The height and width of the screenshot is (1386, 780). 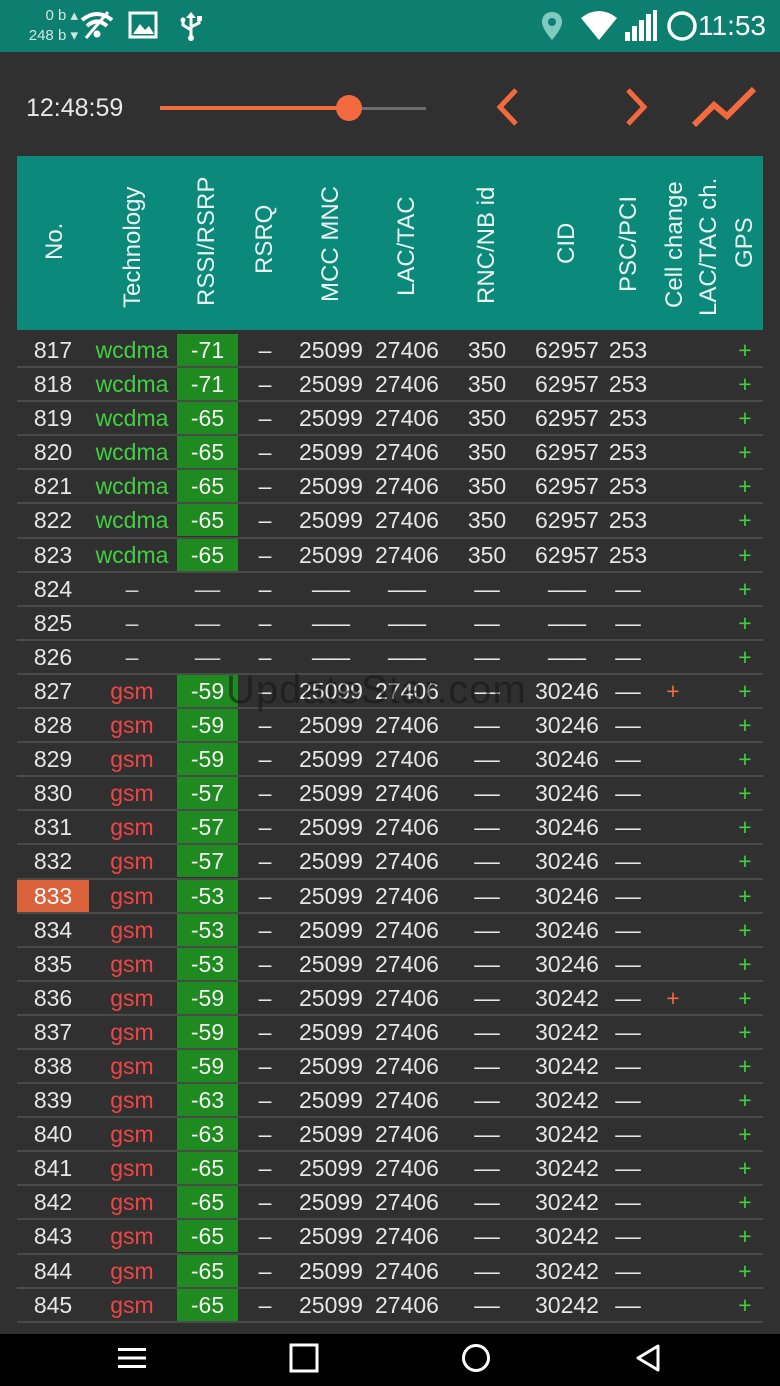 What do you see at coordinates (390, 1135) in the screenshot?
I see `table-row: 840 gsm -63–25099 27406 –– 30242 –– +` at bounding box center [390, 1135].